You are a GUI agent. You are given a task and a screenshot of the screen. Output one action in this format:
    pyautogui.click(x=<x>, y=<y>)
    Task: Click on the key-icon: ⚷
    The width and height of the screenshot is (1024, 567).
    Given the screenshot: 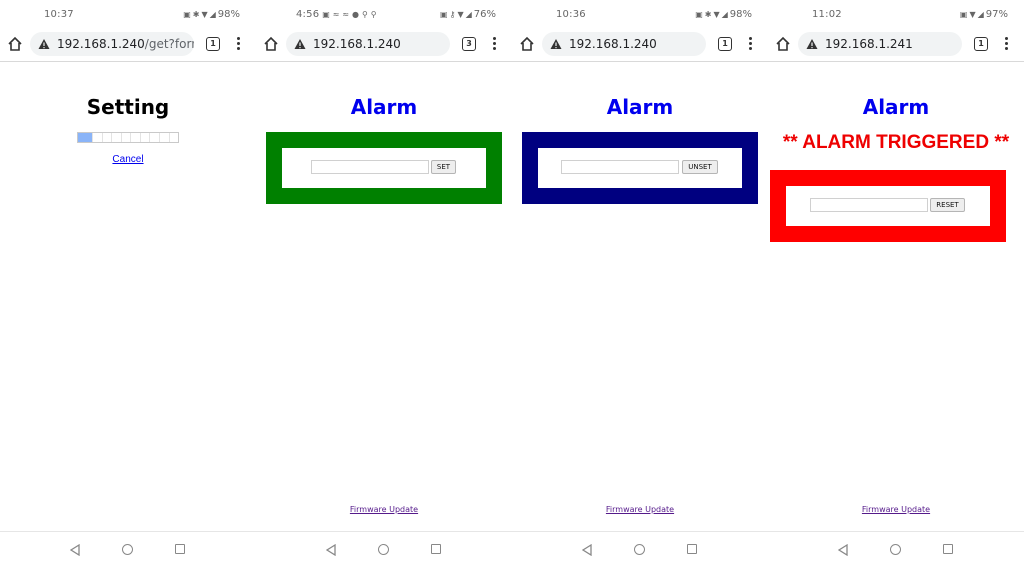 What is the action you would take?
    pyautogui.click(x=452, y=14)
    